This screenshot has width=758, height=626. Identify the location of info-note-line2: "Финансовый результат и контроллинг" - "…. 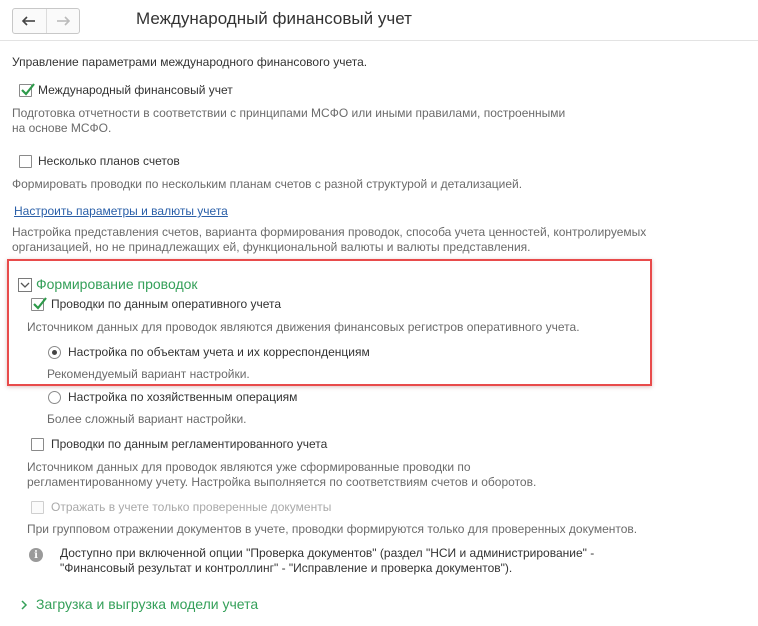
(286, 568).